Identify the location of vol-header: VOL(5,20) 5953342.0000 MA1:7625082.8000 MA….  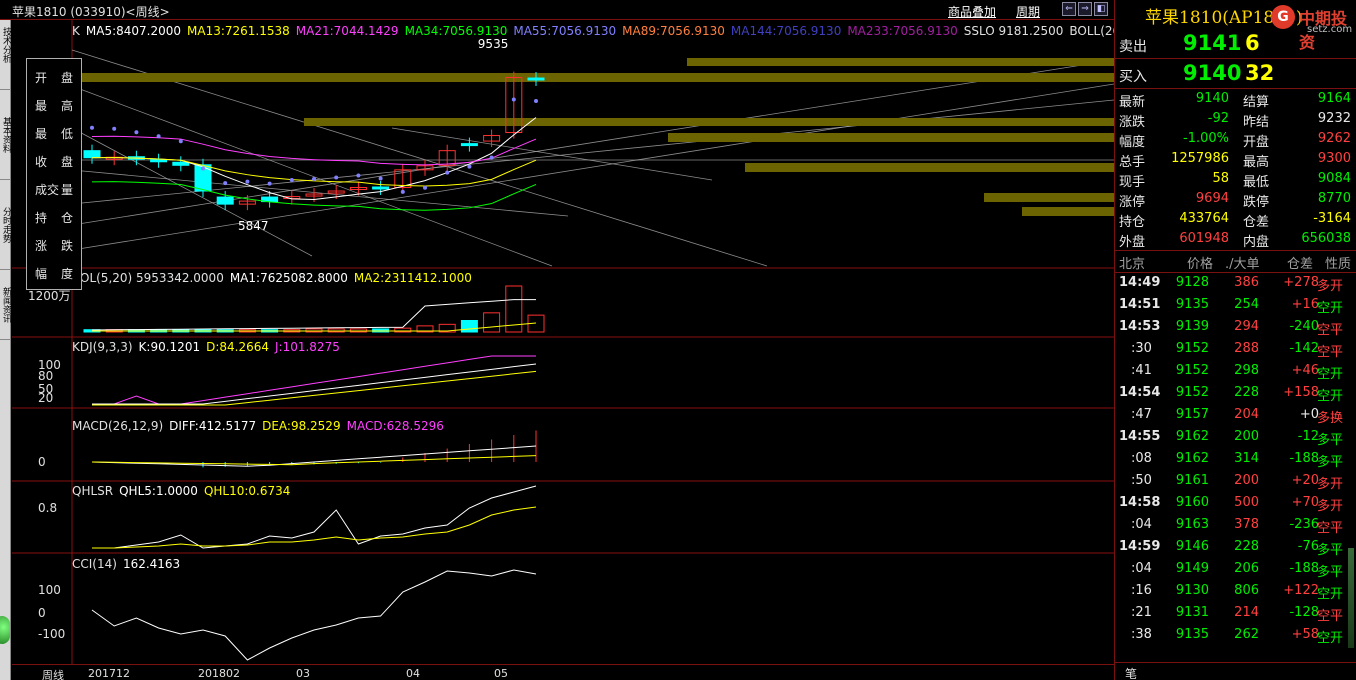
(275, 278).